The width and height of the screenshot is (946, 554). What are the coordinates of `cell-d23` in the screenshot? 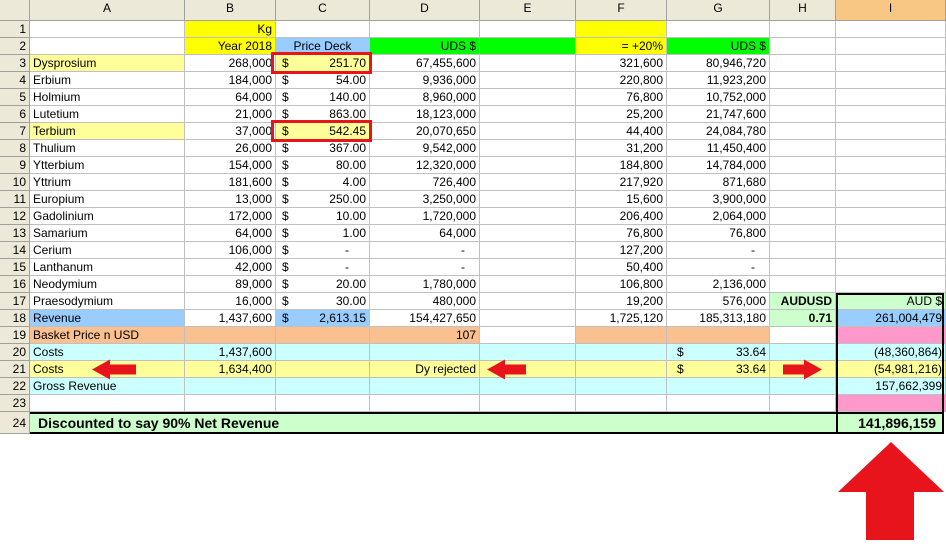 It's located at (425, 403).